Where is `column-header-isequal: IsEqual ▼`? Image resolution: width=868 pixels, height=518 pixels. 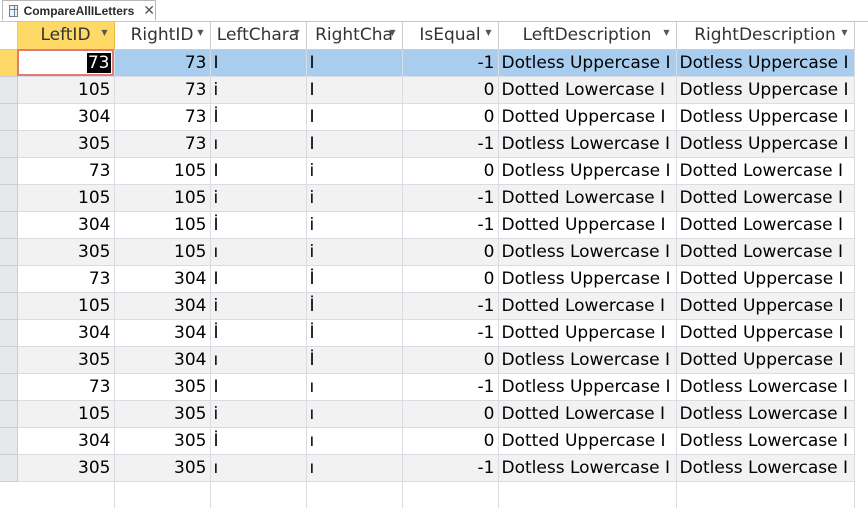 column-header-isequal: IsEqual ▼ is located at coordinates (450, 36).